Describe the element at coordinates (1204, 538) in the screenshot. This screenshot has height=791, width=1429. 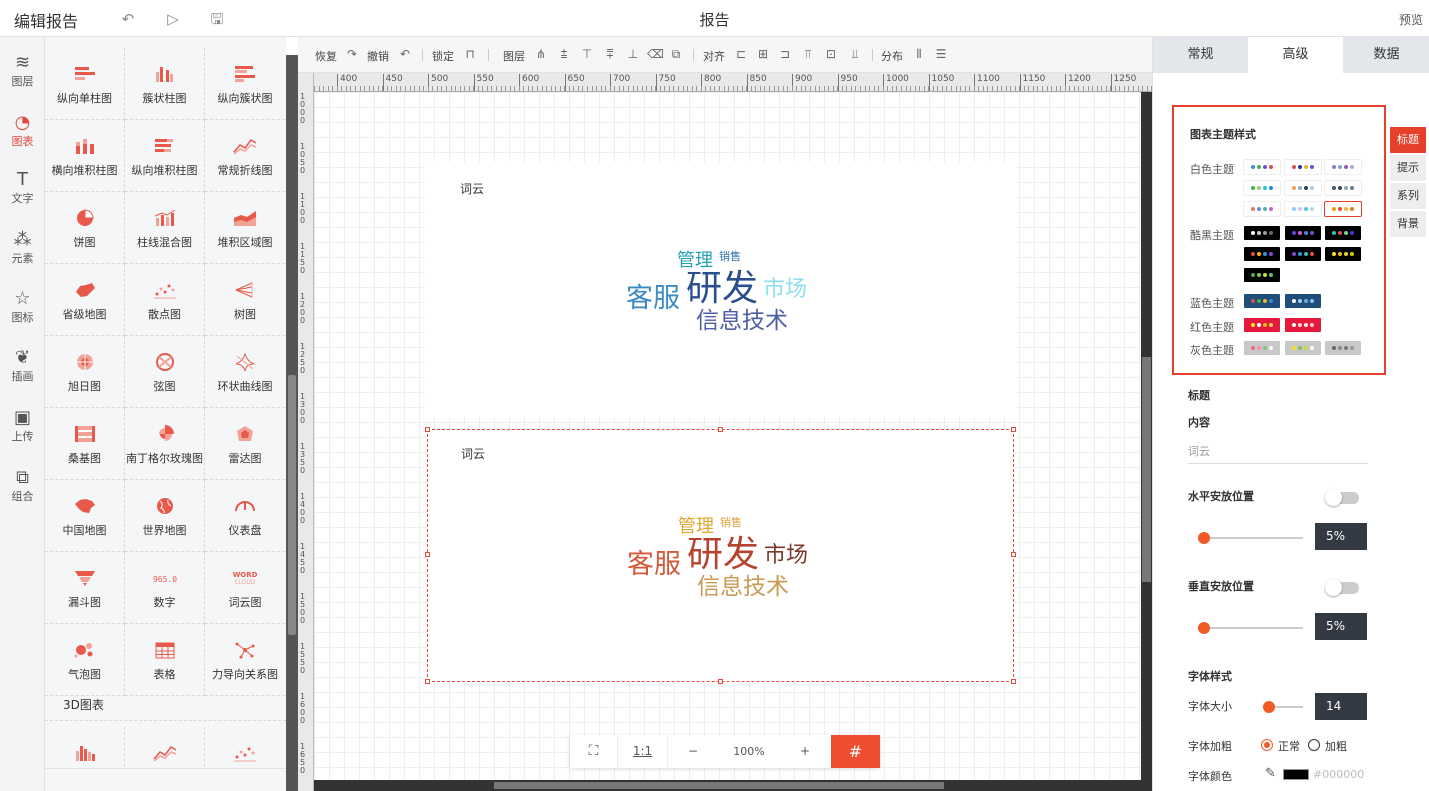
I see `h-position-slider-knob` at that location.